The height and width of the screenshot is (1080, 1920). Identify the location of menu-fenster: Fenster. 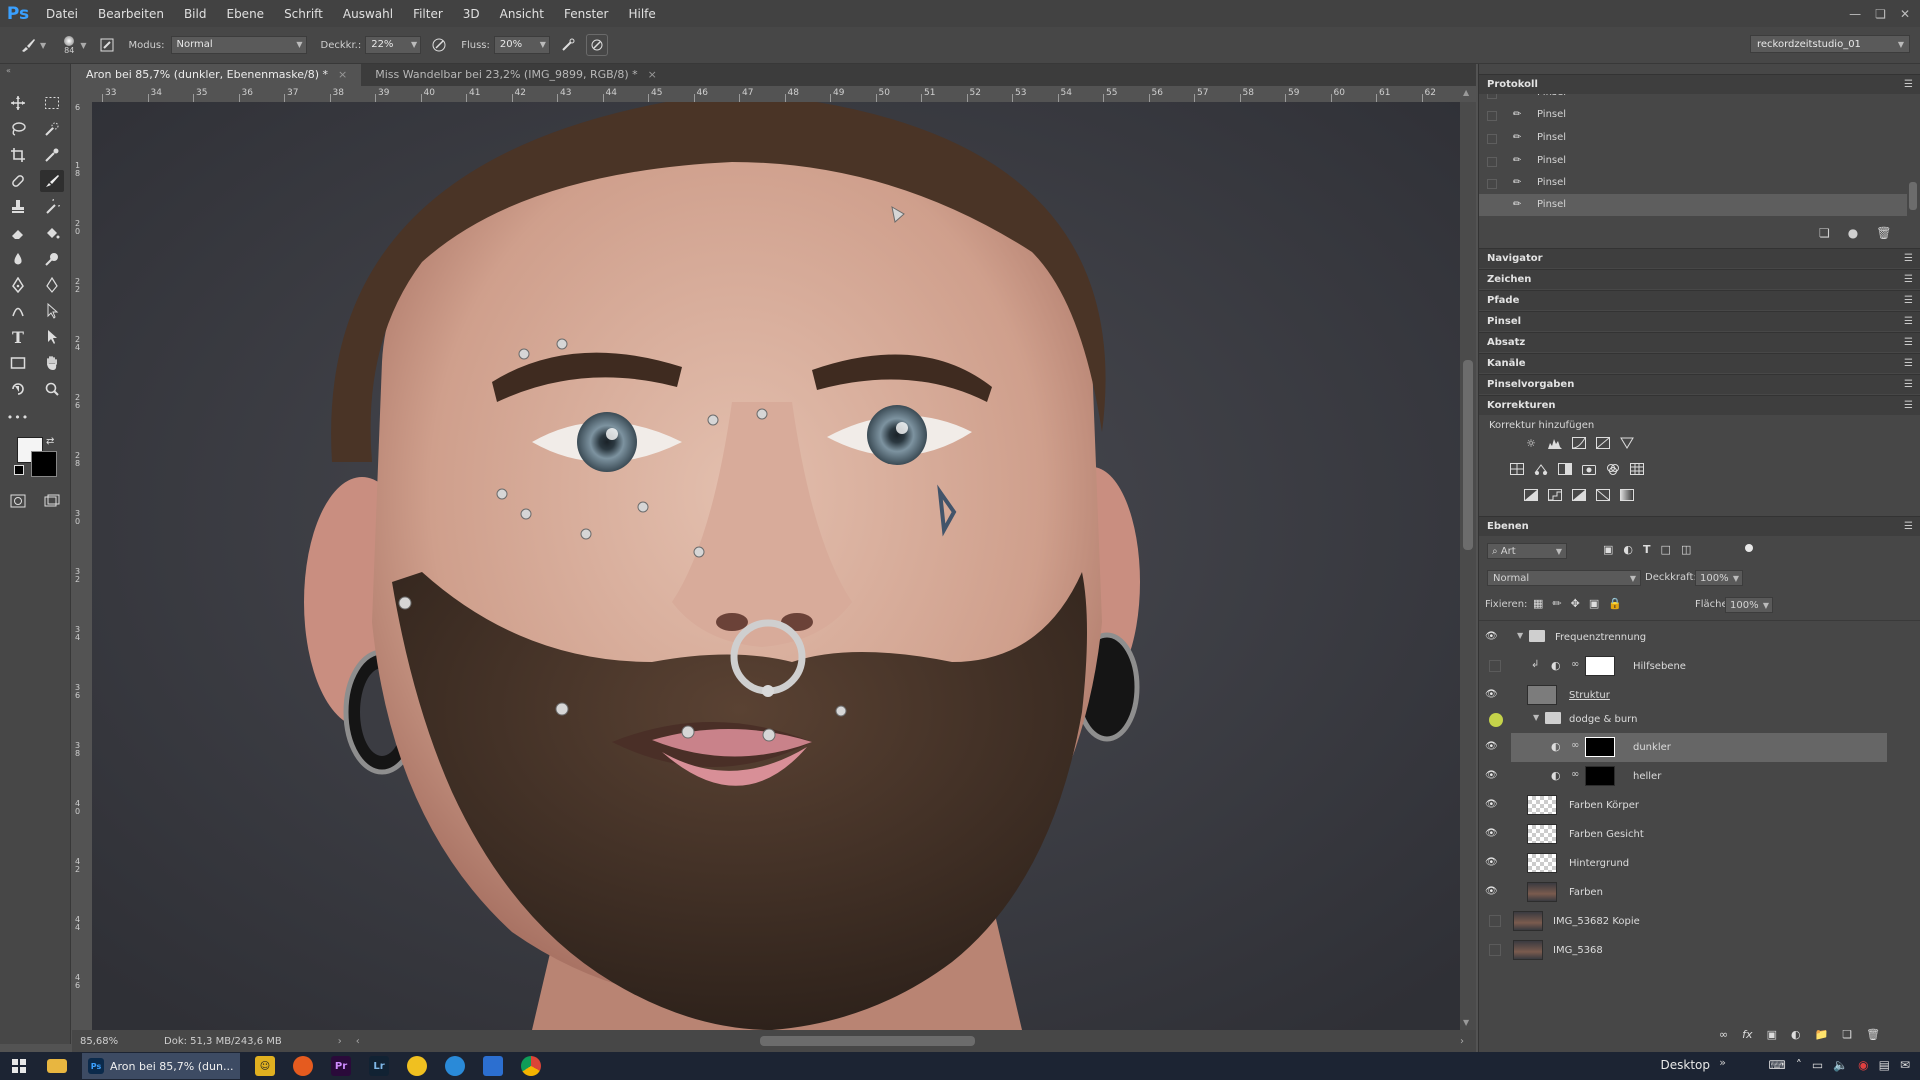
(586, 14).